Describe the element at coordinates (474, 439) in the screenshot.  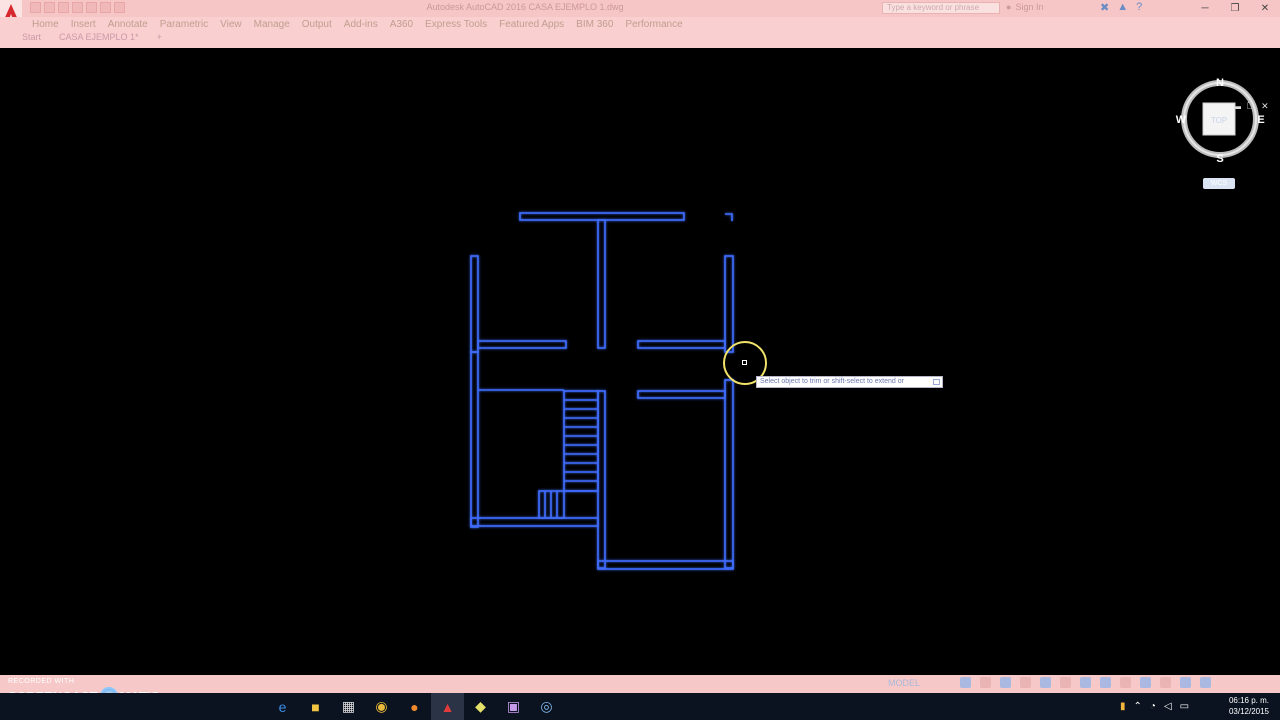
I see `wall-left-lower` at that location.